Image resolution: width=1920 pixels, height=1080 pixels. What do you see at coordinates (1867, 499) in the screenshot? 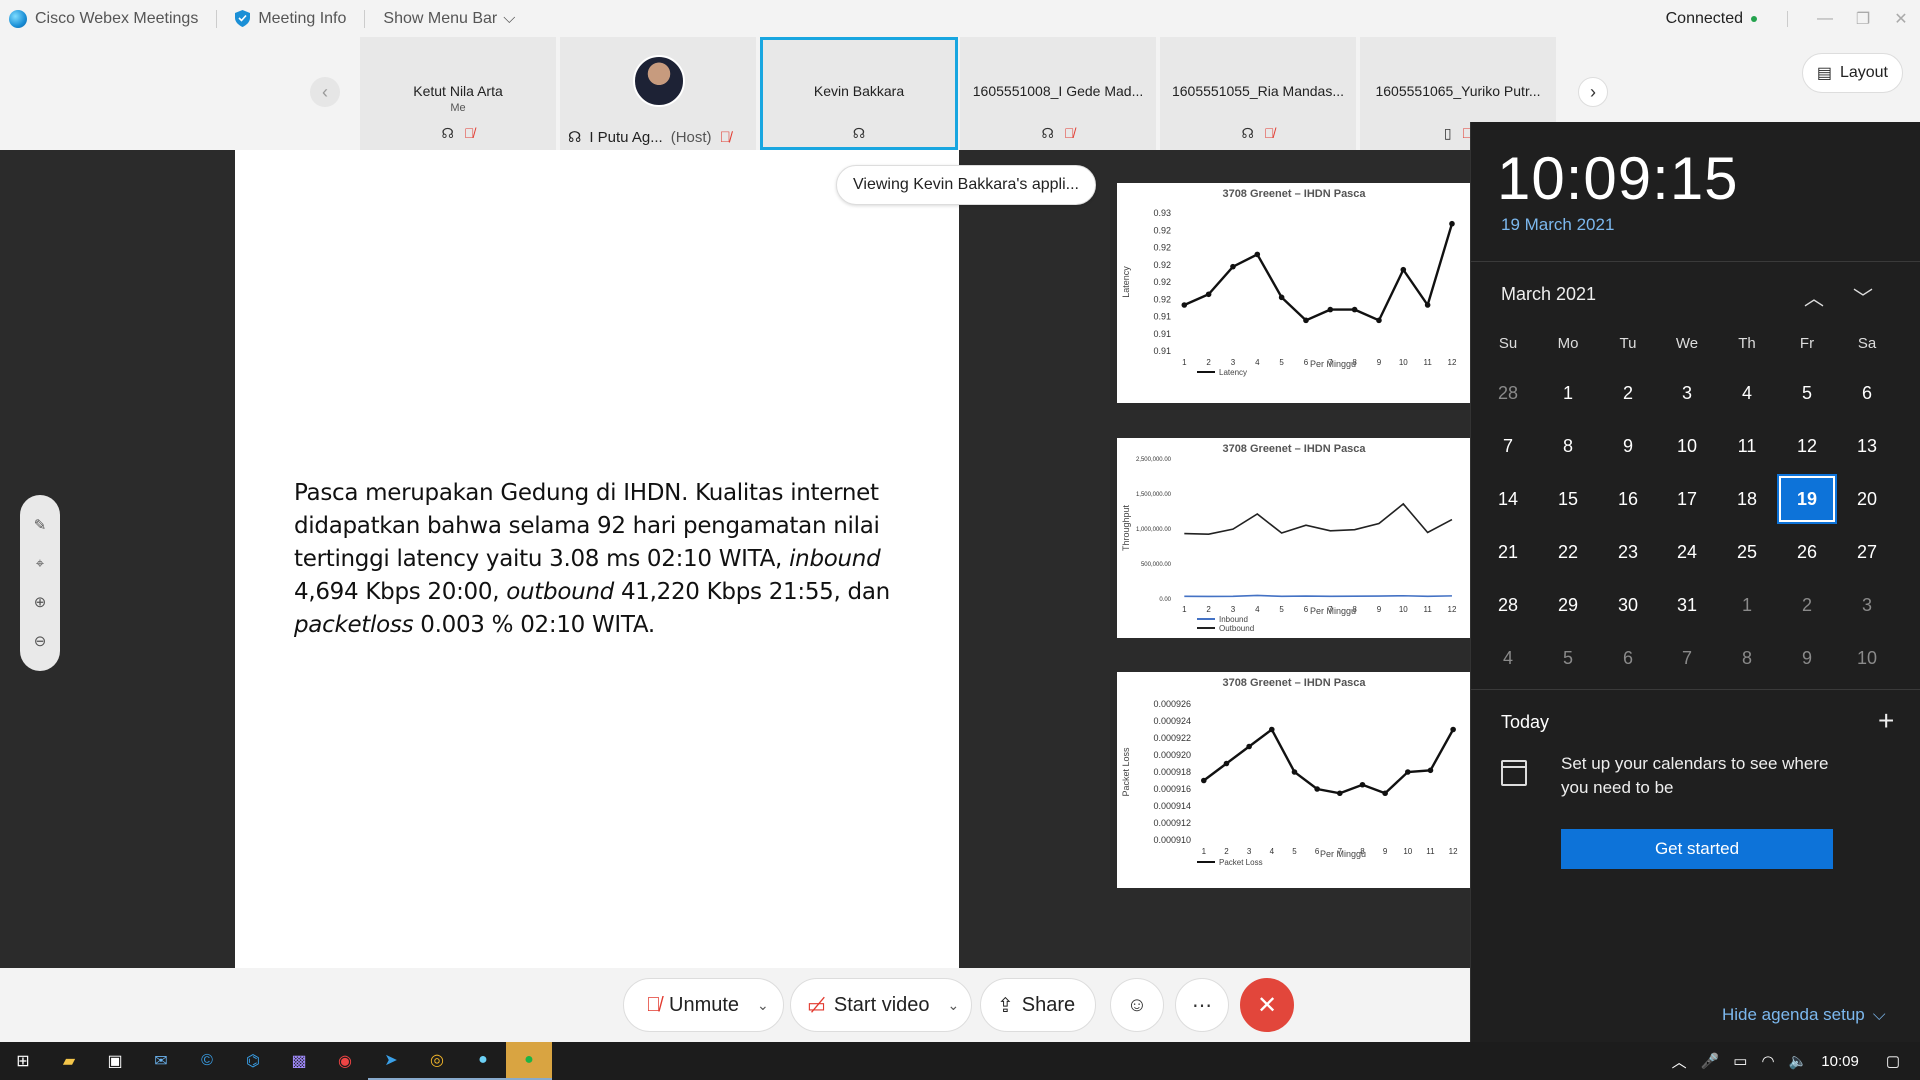
I see `calendar-day: 20` at bounding box center [1867, 499].